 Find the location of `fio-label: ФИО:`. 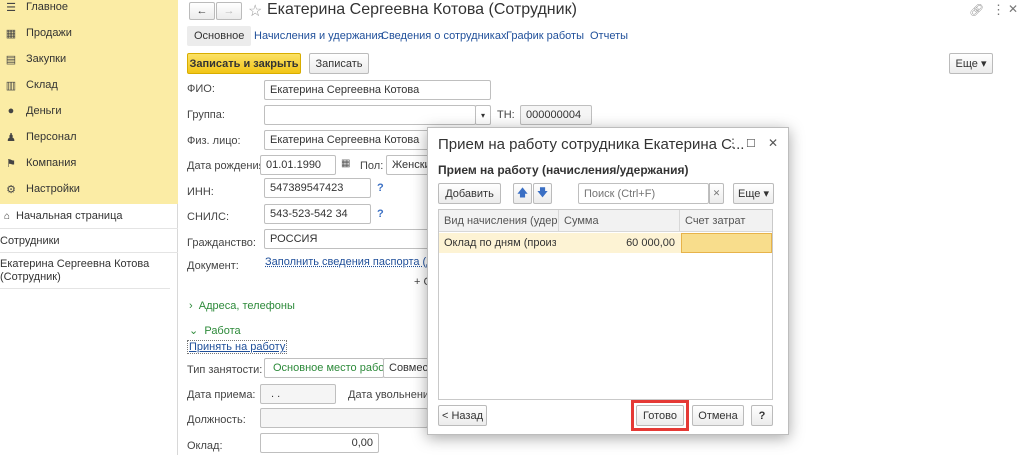

fio-label: ФИО: is located at coordinates (201, 89).